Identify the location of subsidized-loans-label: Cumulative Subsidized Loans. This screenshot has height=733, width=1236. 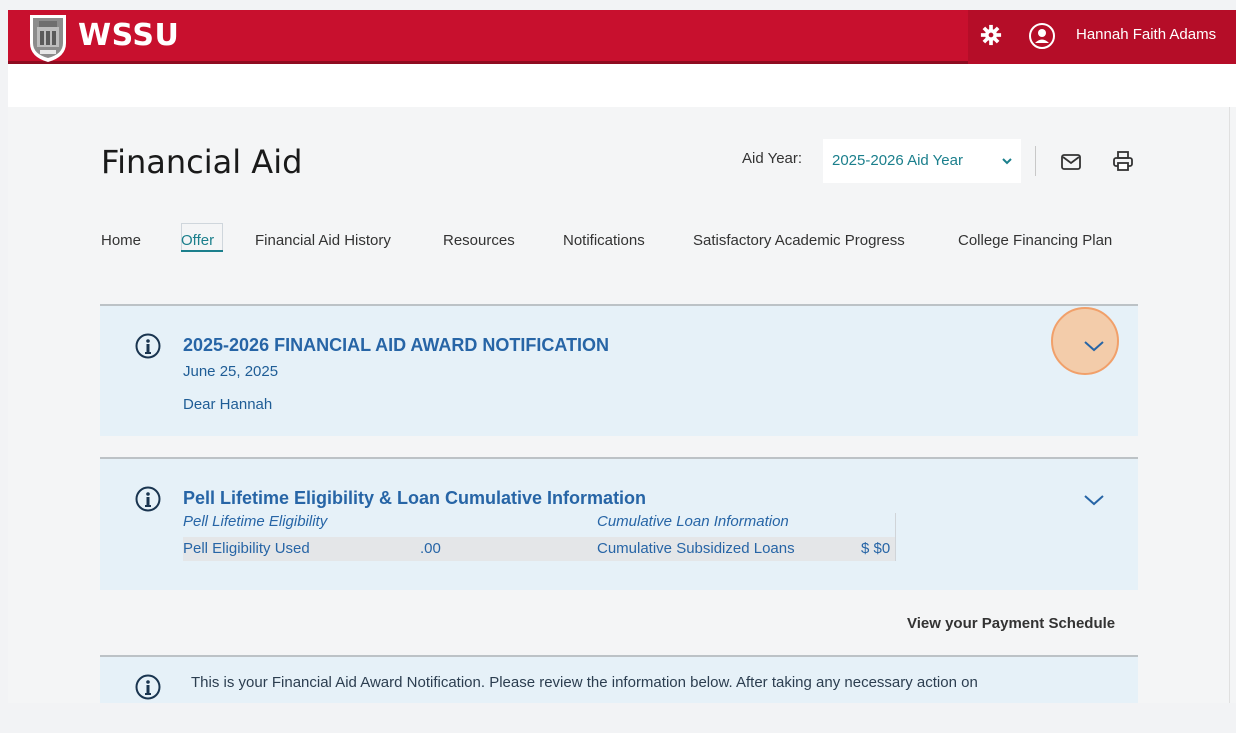
(696, 548).